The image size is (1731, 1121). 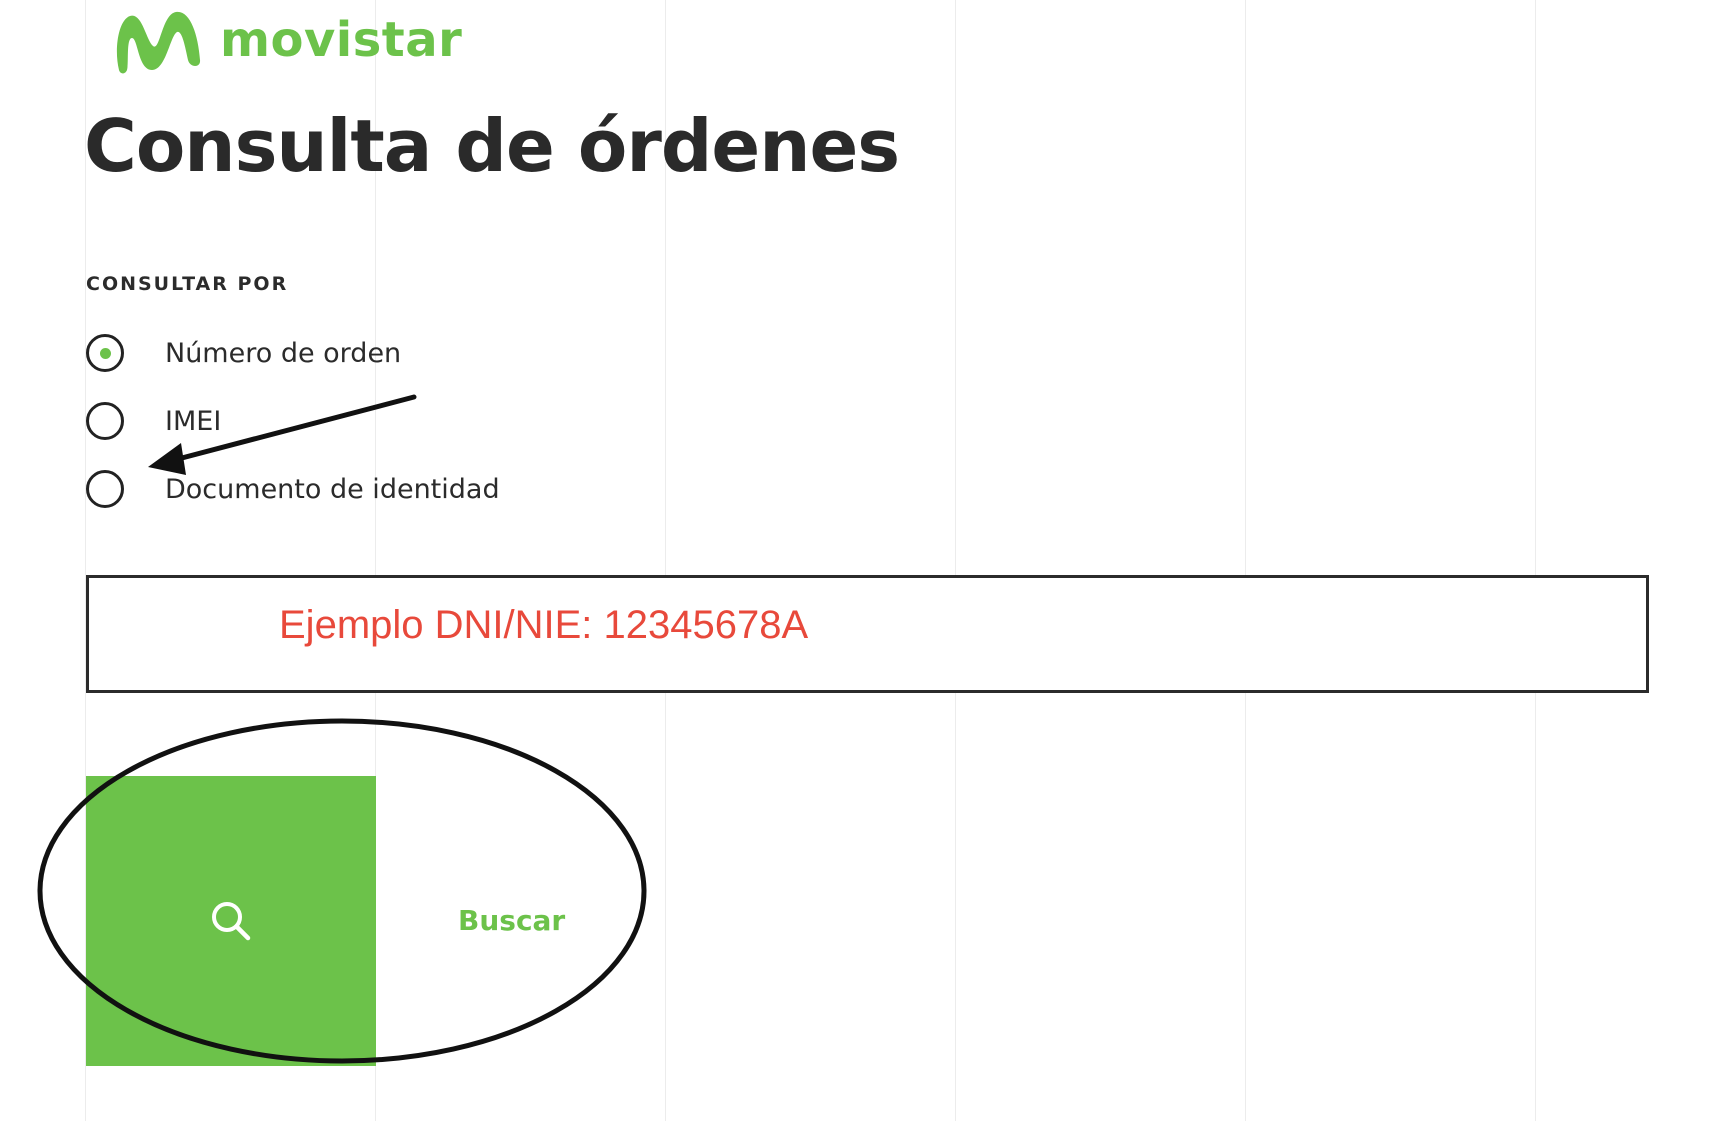 I want to click on movistar-m-icon, so click(x=158, y=42).